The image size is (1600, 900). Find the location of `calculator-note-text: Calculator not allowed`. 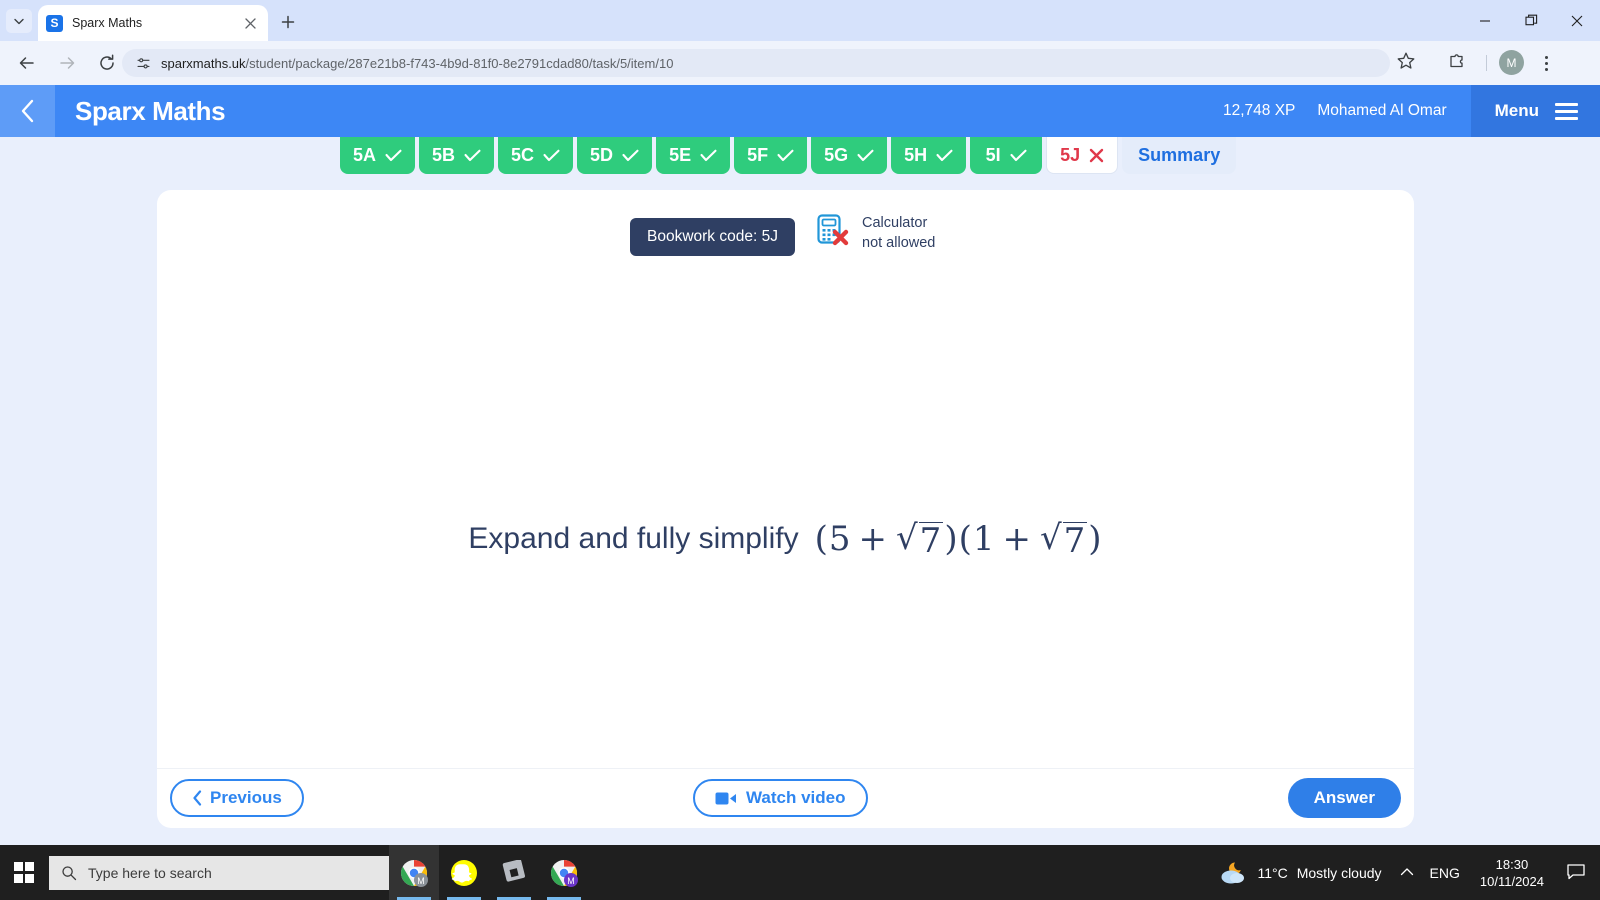

calculator-note-text: Calculator not allowed is located at coordinates (898, 233).